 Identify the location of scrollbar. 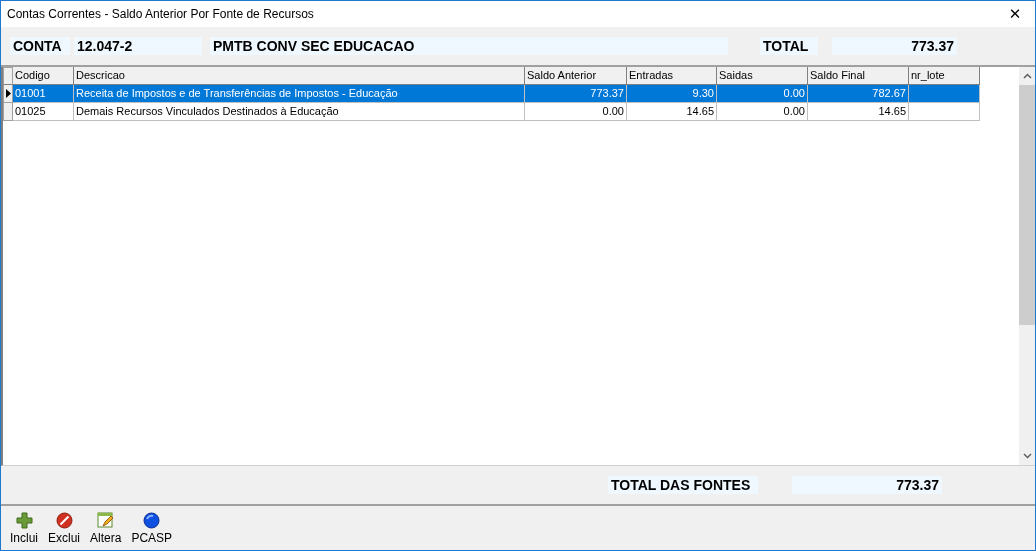
(1027, 266).